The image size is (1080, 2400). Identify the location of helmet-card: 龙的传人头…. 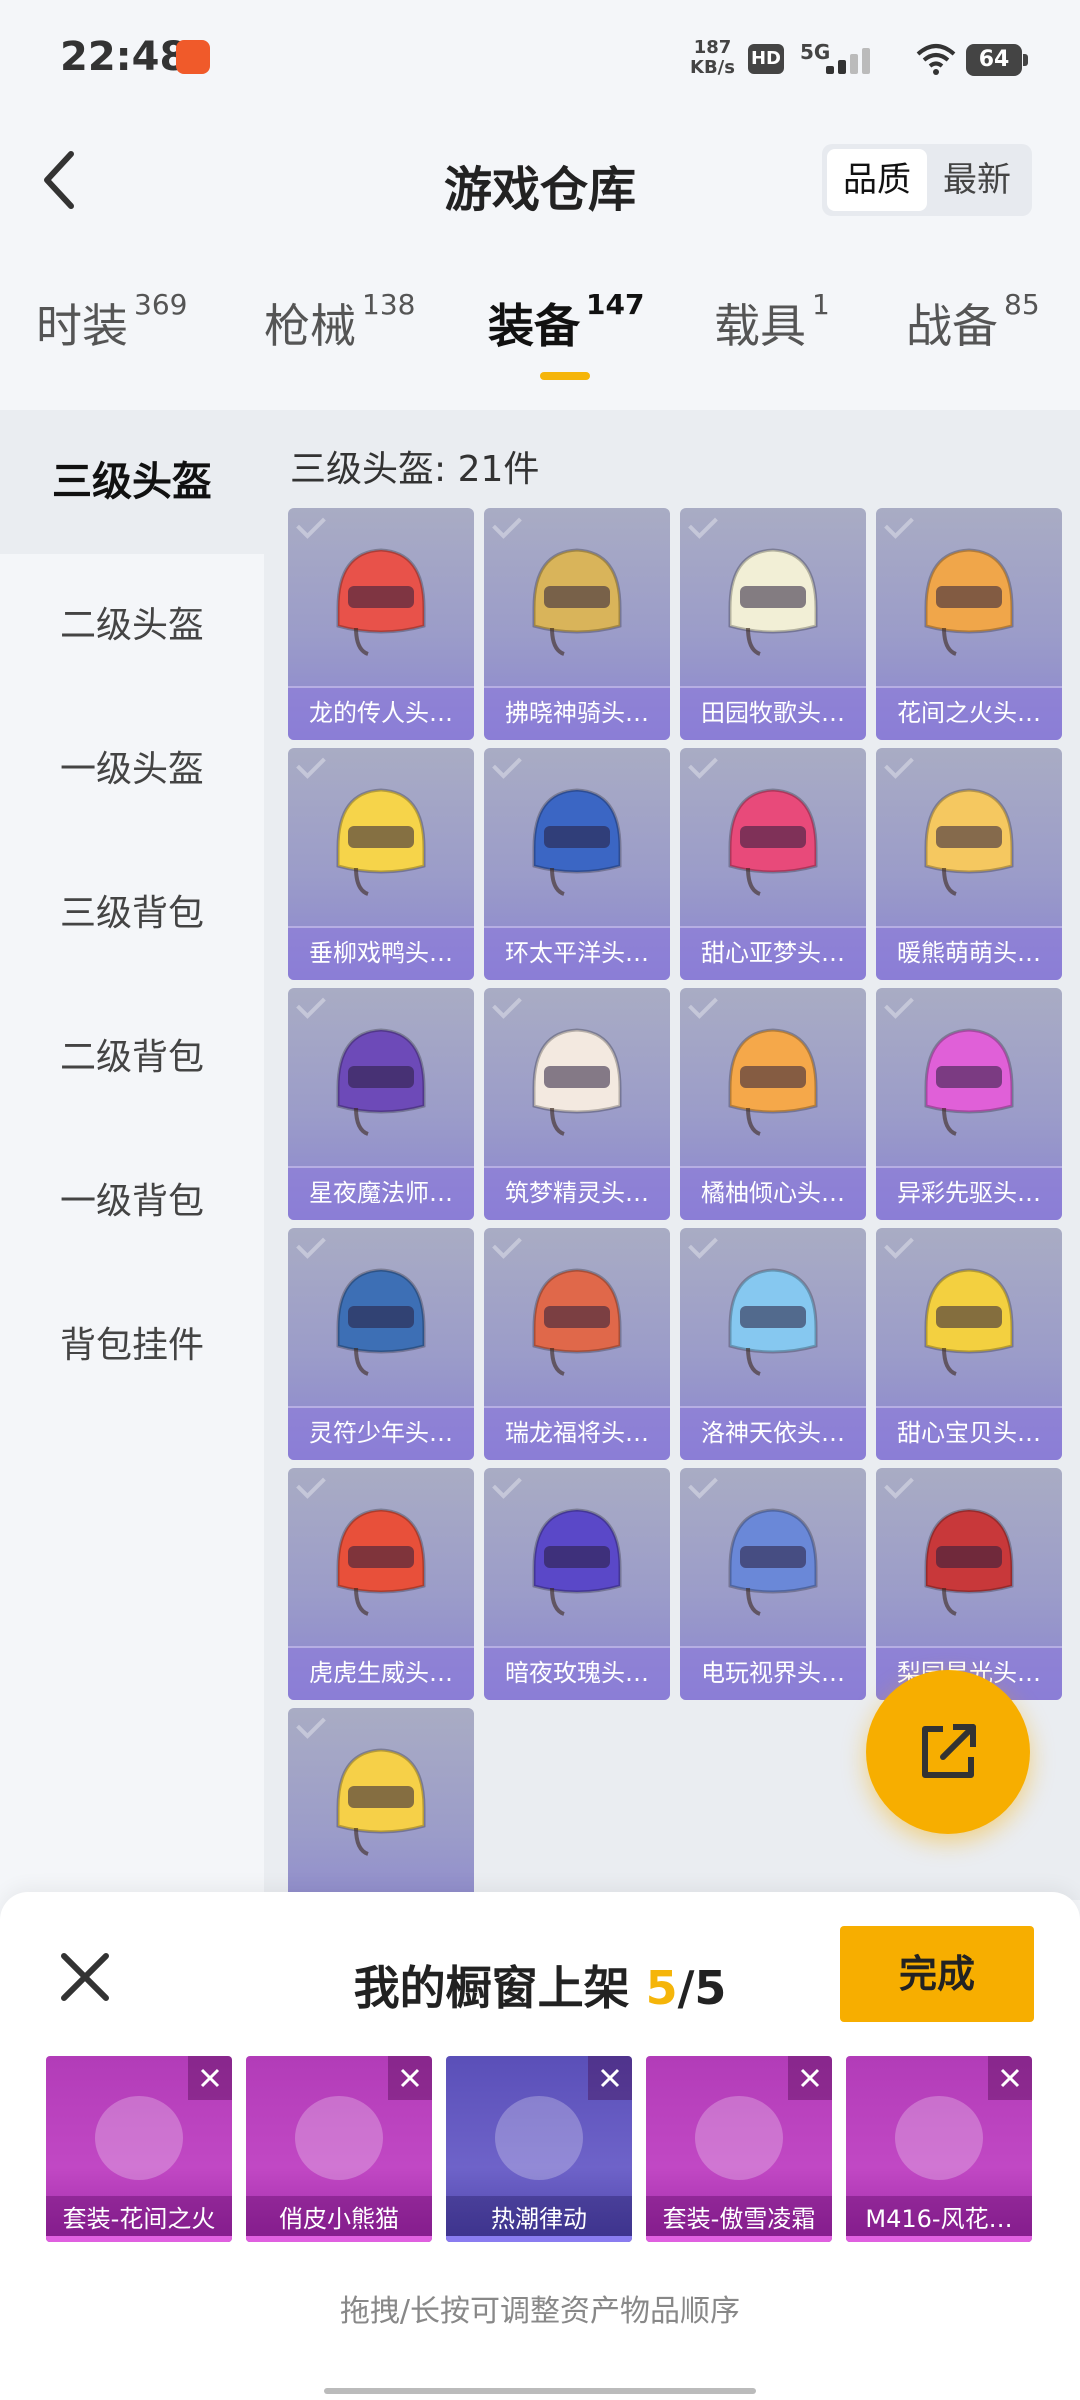
(381, 624).